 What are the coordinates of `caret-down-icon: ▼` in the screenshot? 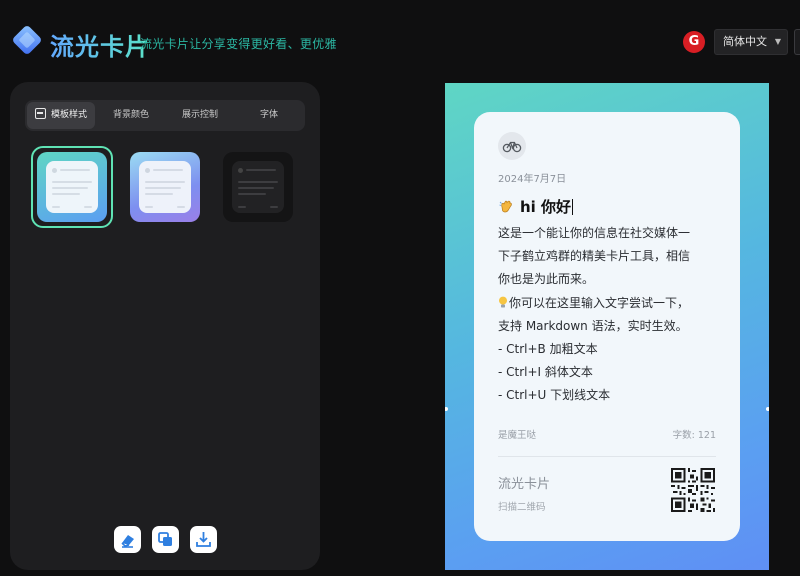 It's located at (777, 41).